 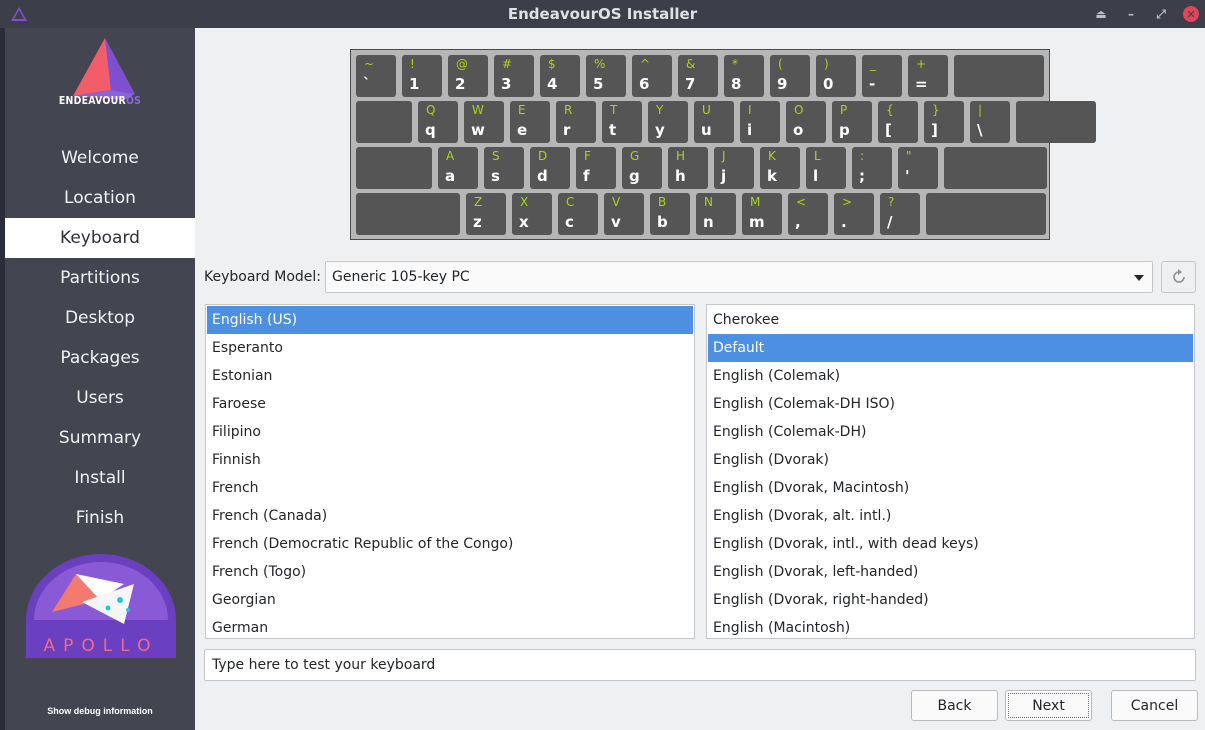 I want to click on key: * 8, so click(x=744, y=76).